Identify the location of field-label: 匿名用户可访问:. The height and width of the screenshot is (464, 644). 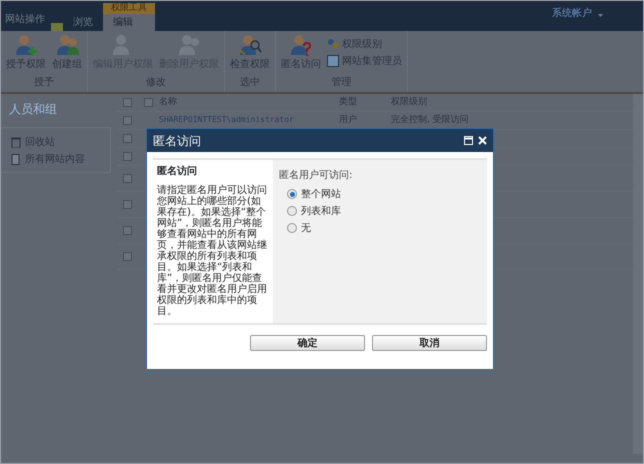
(316, 175).